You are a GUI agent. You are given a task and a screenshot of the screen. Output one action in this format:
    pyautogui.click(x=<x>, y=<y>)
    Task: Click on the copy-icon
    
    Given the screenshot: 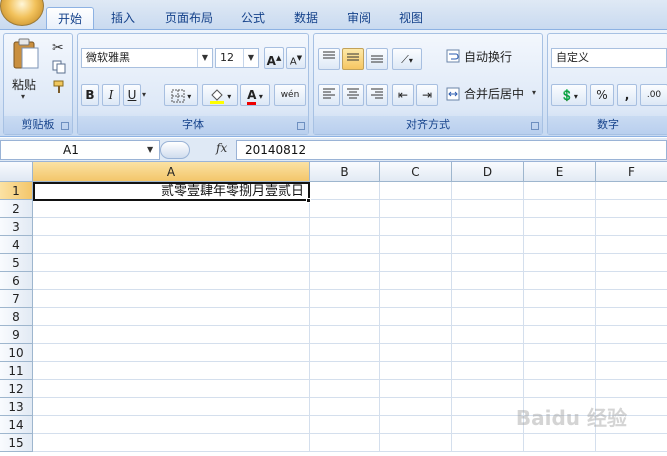 What is the action you would take?
    pyautogui.click(x=59, y=67)
    